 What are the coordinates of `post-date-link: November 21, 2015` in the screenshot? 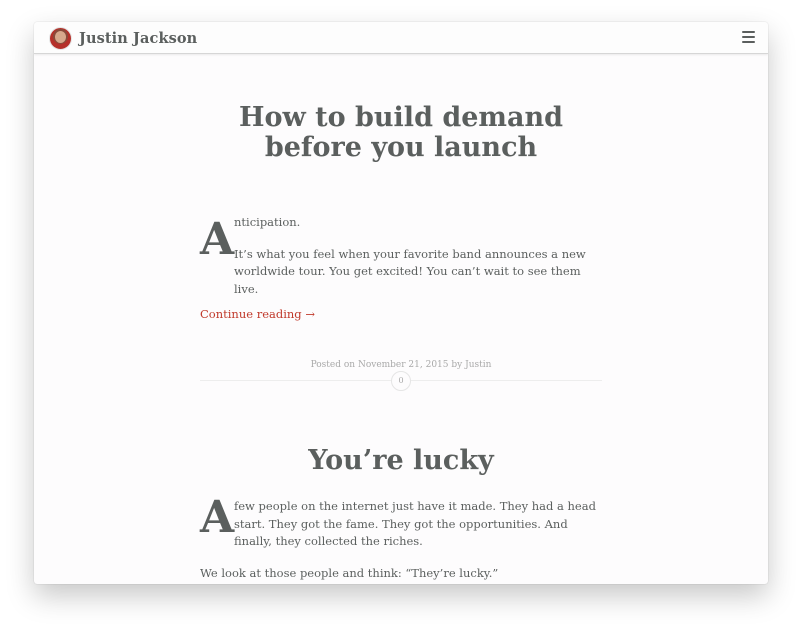 It's located at (403, 365).